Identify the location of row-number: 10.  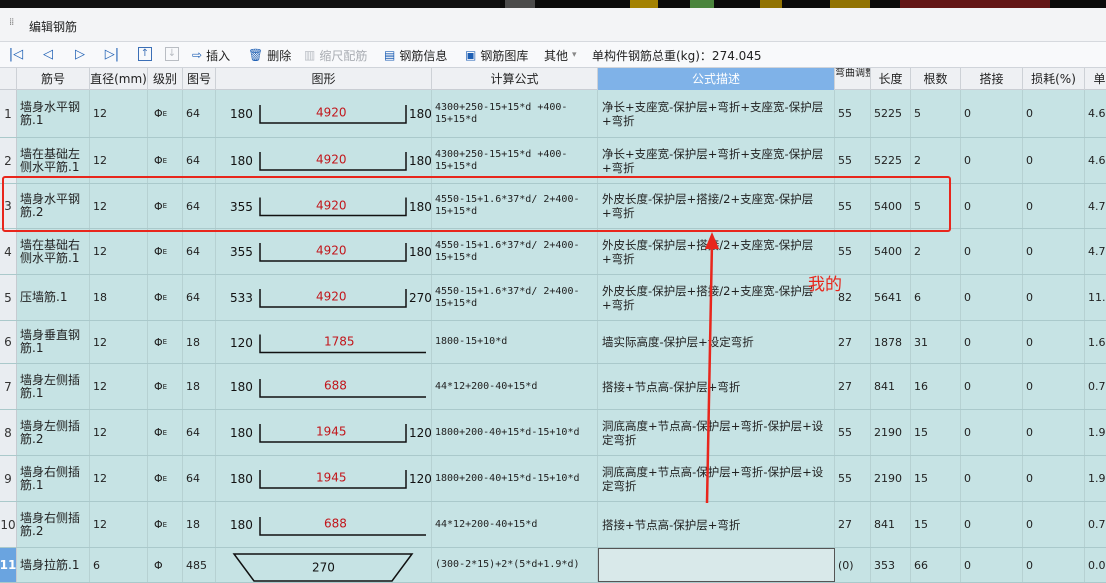
(8, 524).